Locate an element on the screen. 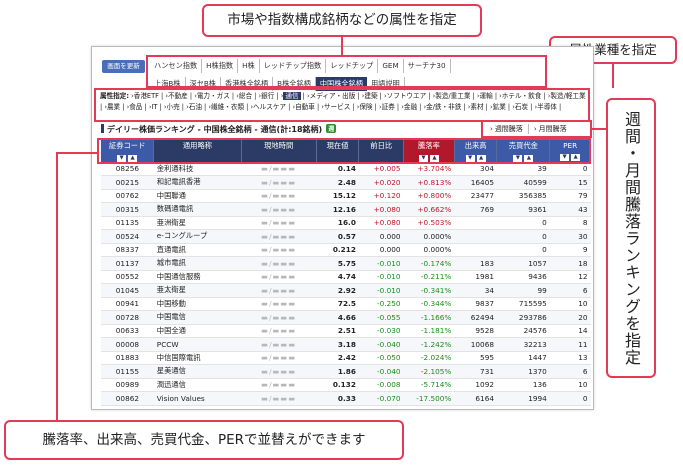 Image resolution: width=683 pixels, height=471 pixels. cell-amount: 32213 is located at coordinates (523, 344).